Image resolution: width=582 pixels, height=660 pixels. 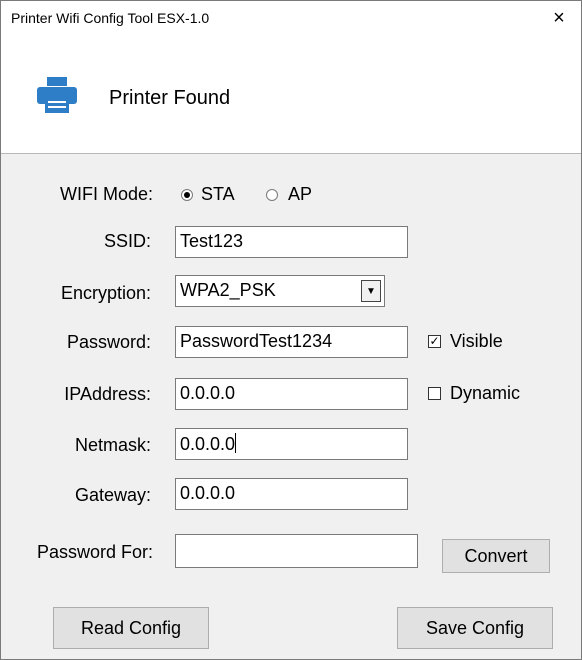 I want to click on sta-radio, so click(x=187, y=195).